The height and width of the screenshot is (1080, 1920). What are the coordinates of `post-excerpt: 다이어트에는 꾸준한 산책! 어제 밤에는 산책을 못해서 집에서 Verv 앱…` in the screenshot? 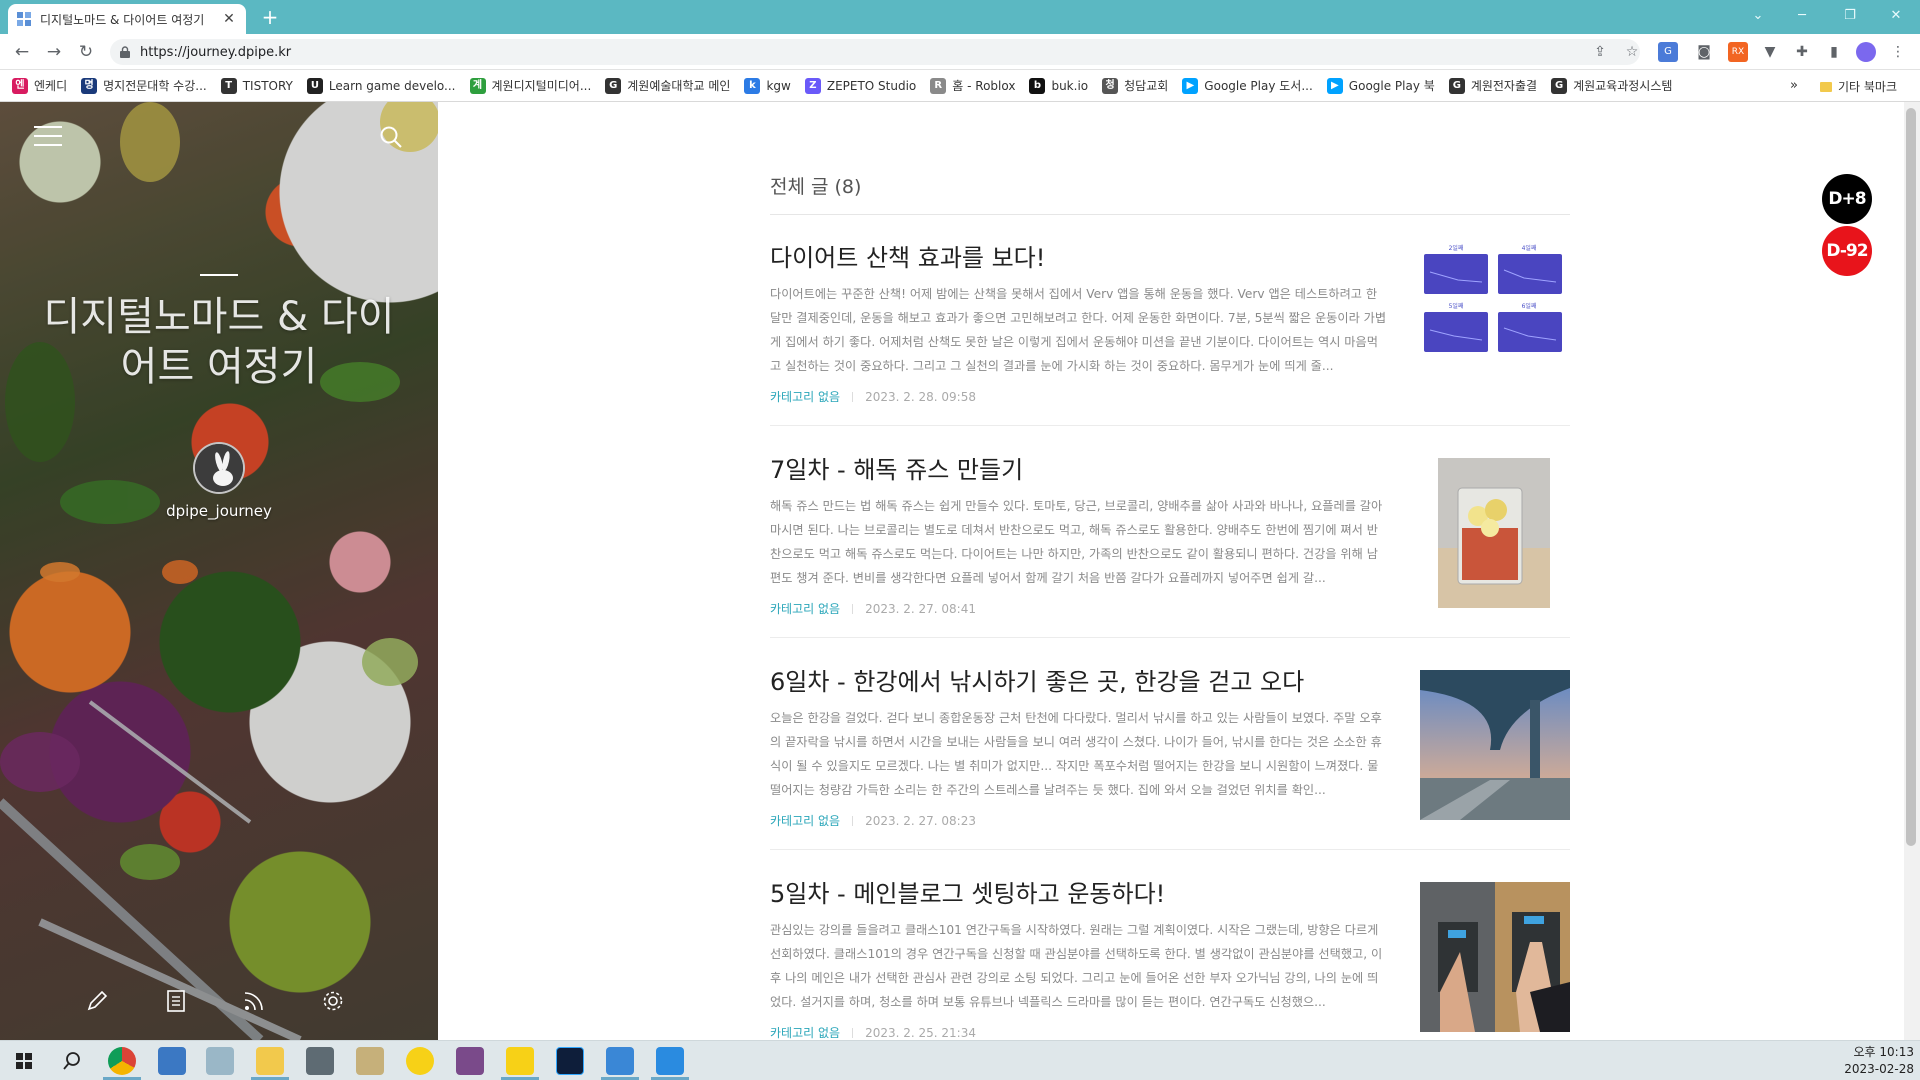 It's located at (1078, 330).